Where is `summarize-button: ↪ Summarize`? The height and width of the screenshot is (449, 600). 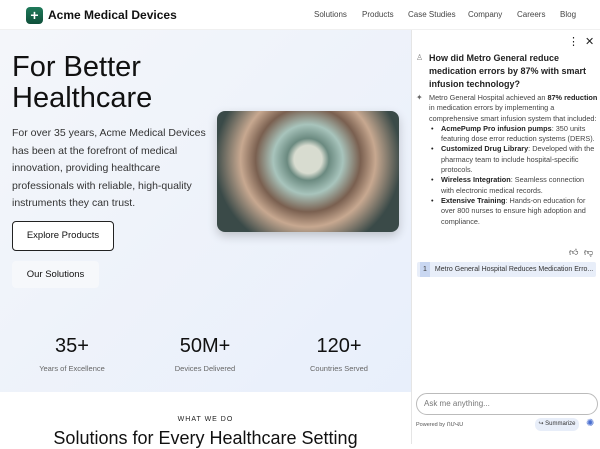
summarize-button: ↪ Summarize is located at coordinates (557, 424).